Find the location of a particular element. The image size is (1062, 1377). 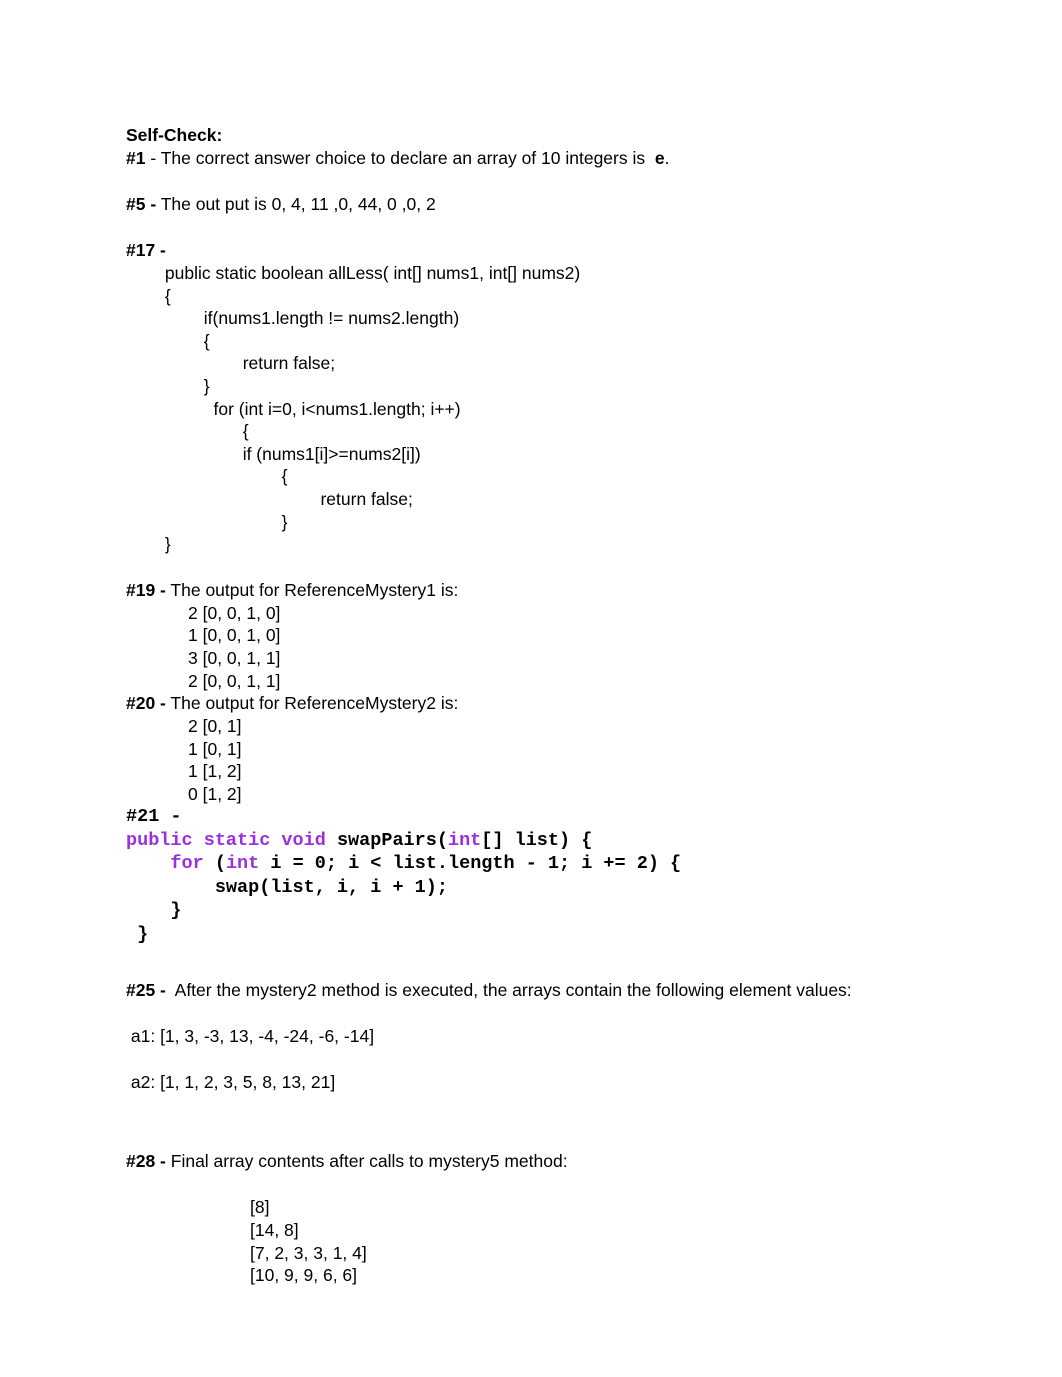

code-text: ( is located at coordinates (220, 864).